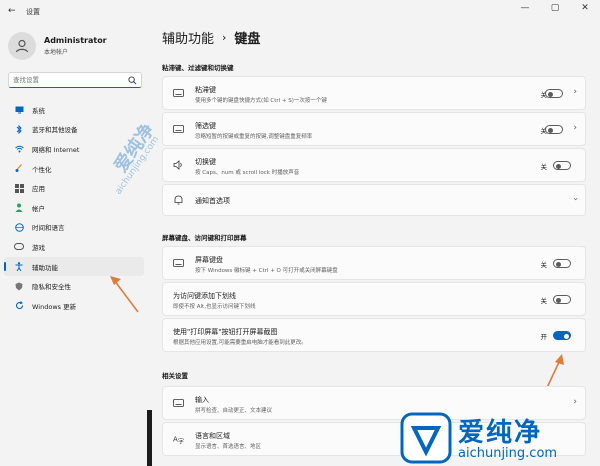 This screenshot has height=466, width=600. I want to click on section-title-related: 相关设置, so click(175, 376).